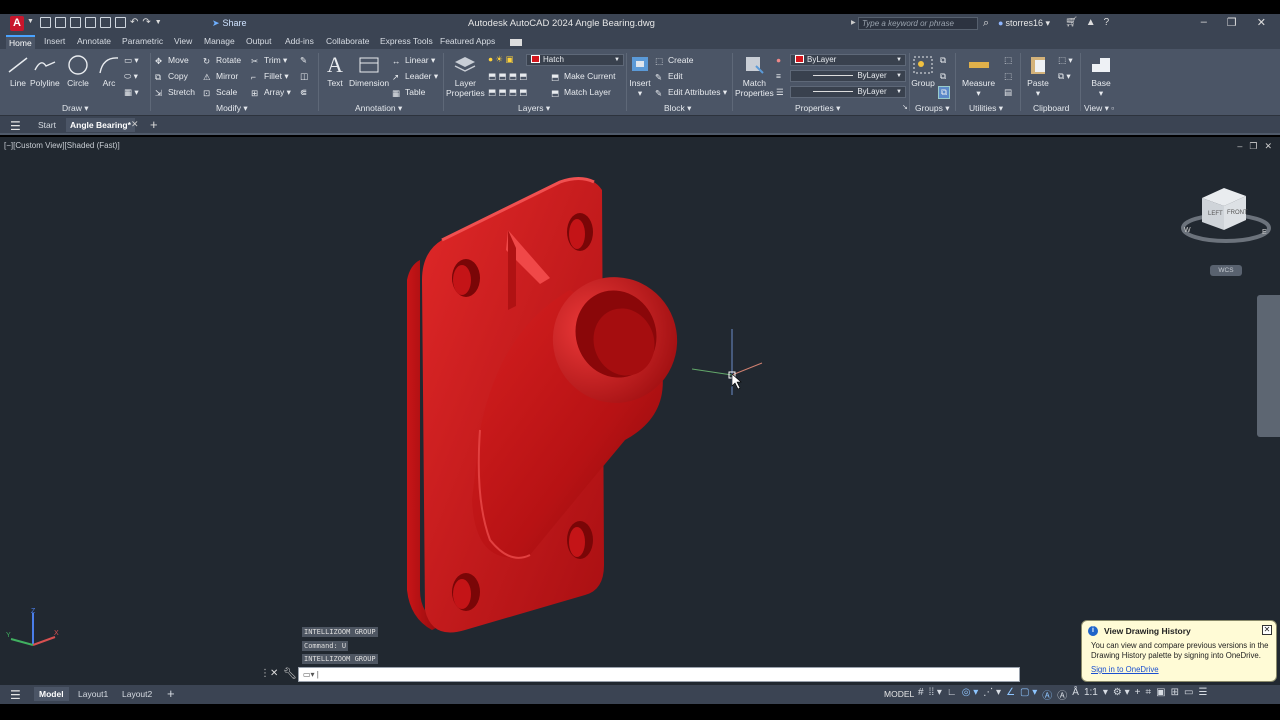  I want to click on annotation-scale-icon: Å, so click(1075, 694).